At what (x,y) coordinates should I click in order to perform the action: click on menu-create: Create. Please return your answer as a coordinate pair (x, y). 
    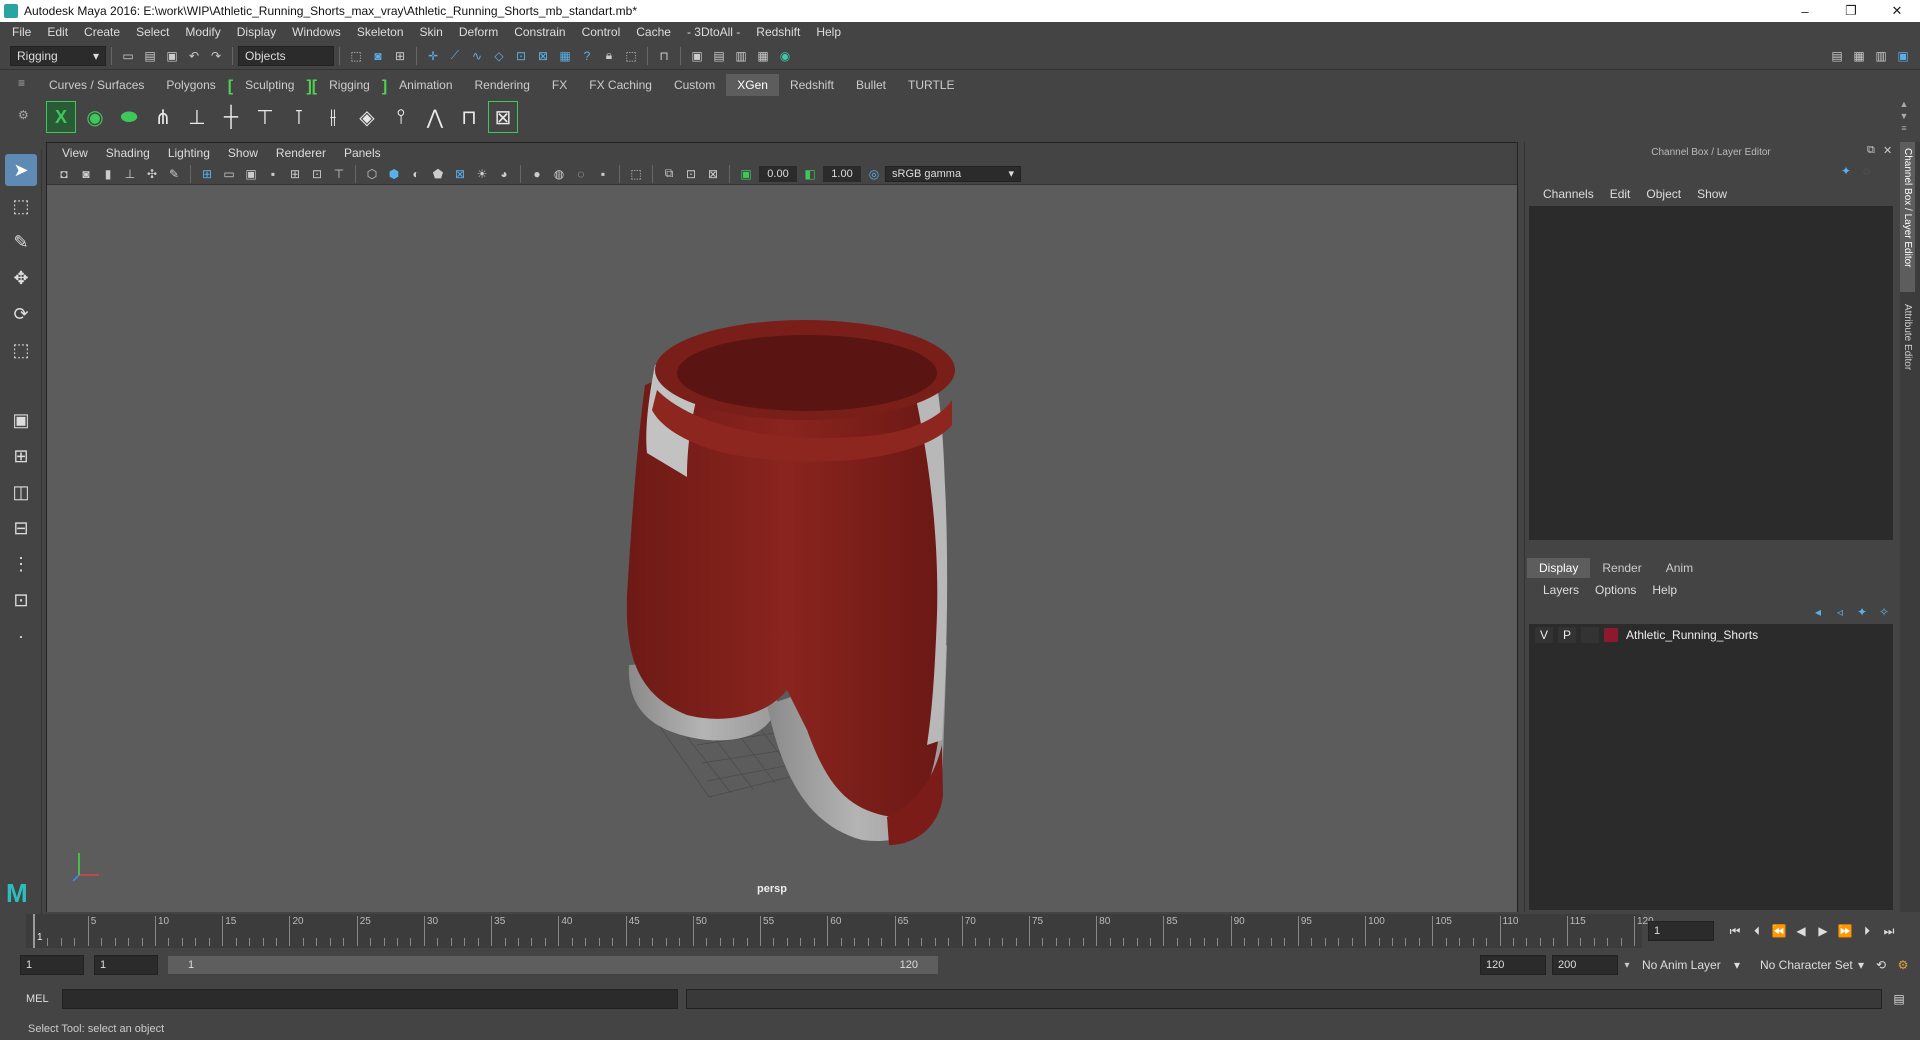
    Looking at the image, I should click on (102, 32).